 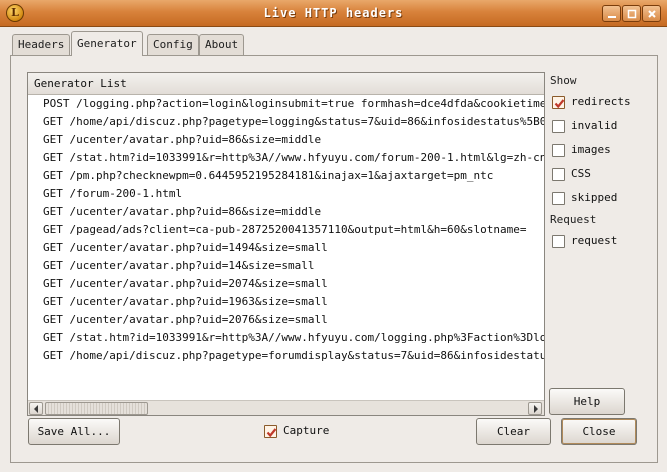 I want to click on maximize-button, so click(x=631, y=13).